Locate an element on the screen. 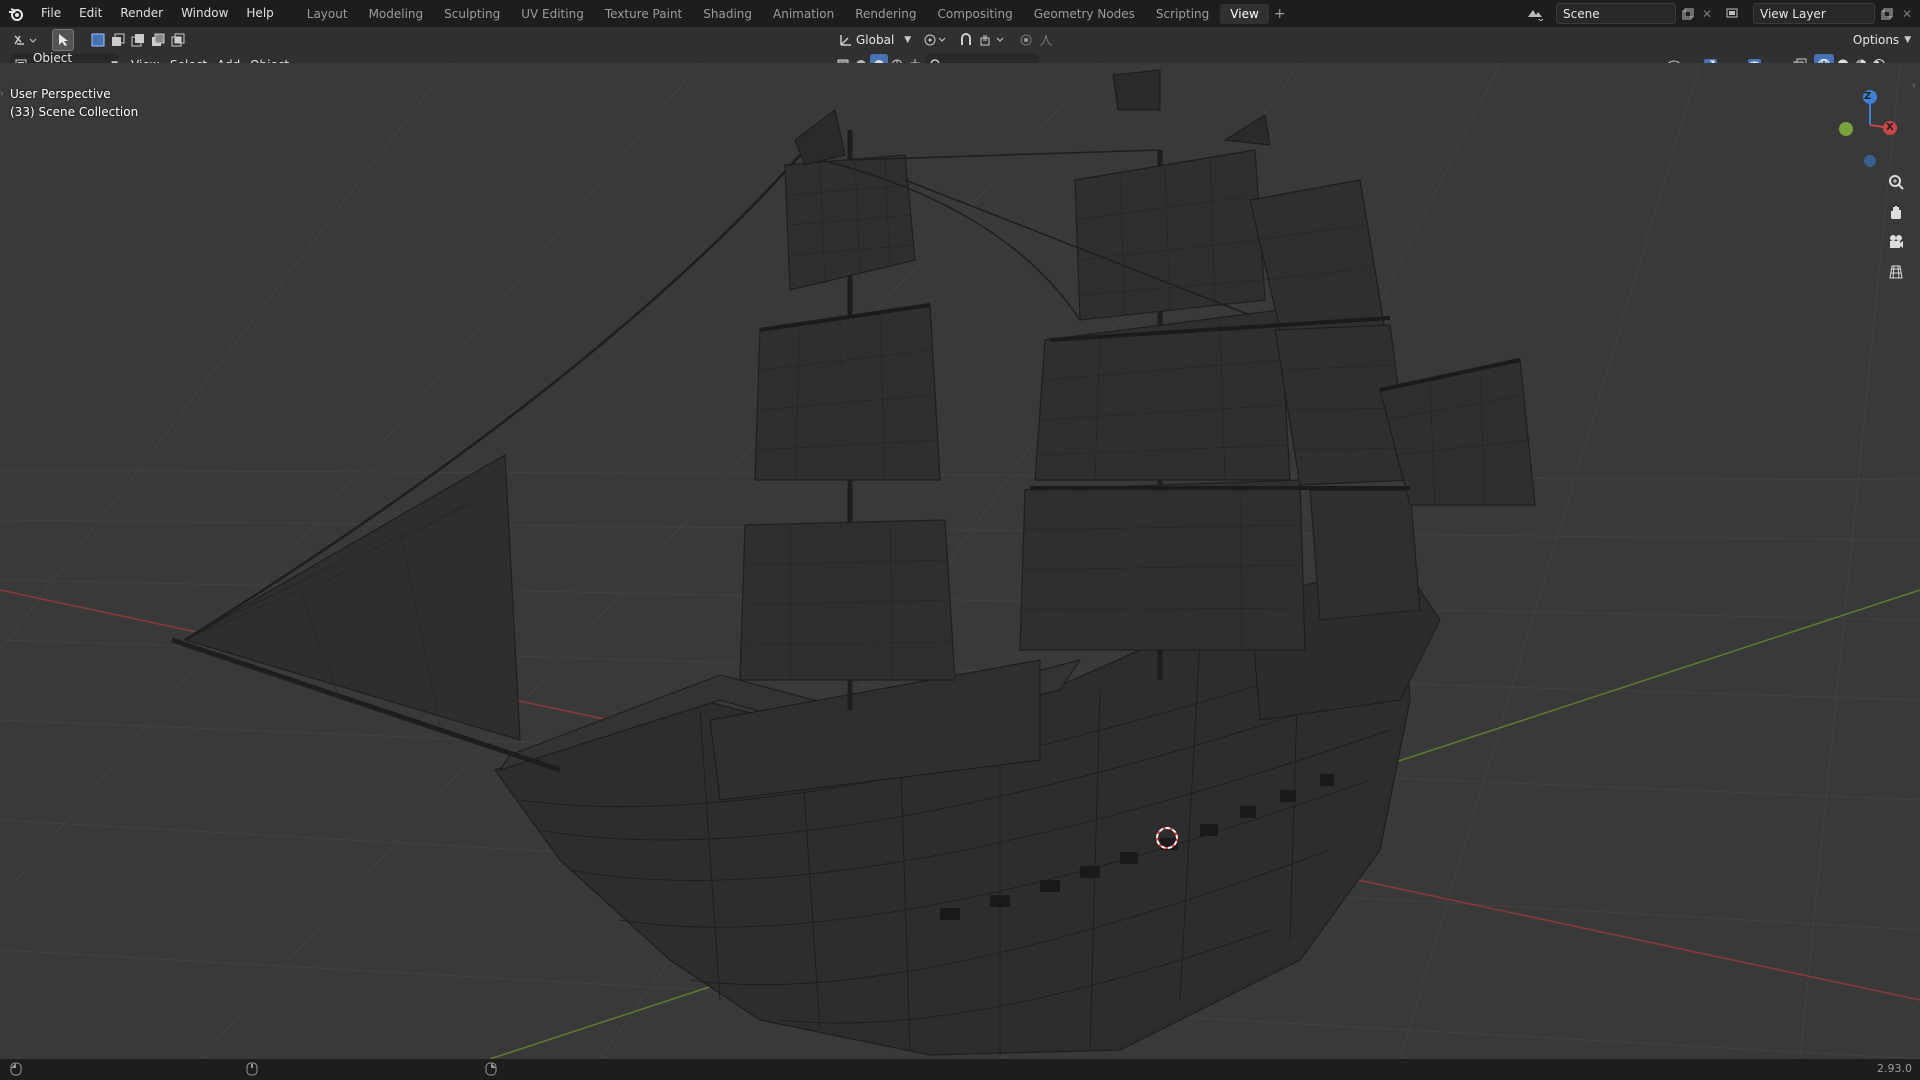 This screenshot has height=1080, width=1920. options-label: Options is located at coordinates (1876, 40).